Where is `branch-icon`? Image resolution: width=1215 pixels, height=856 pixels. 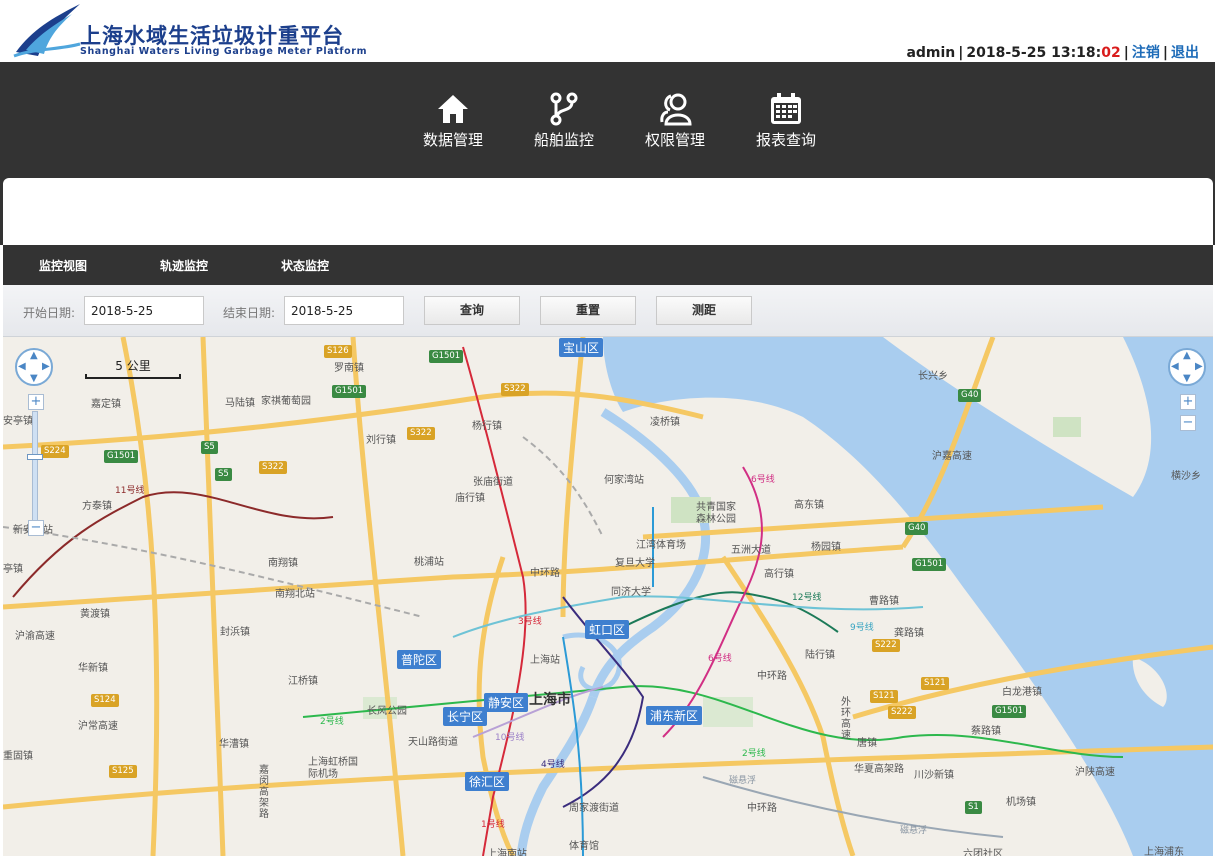
branch-icon is located at coordinates (564, 109).